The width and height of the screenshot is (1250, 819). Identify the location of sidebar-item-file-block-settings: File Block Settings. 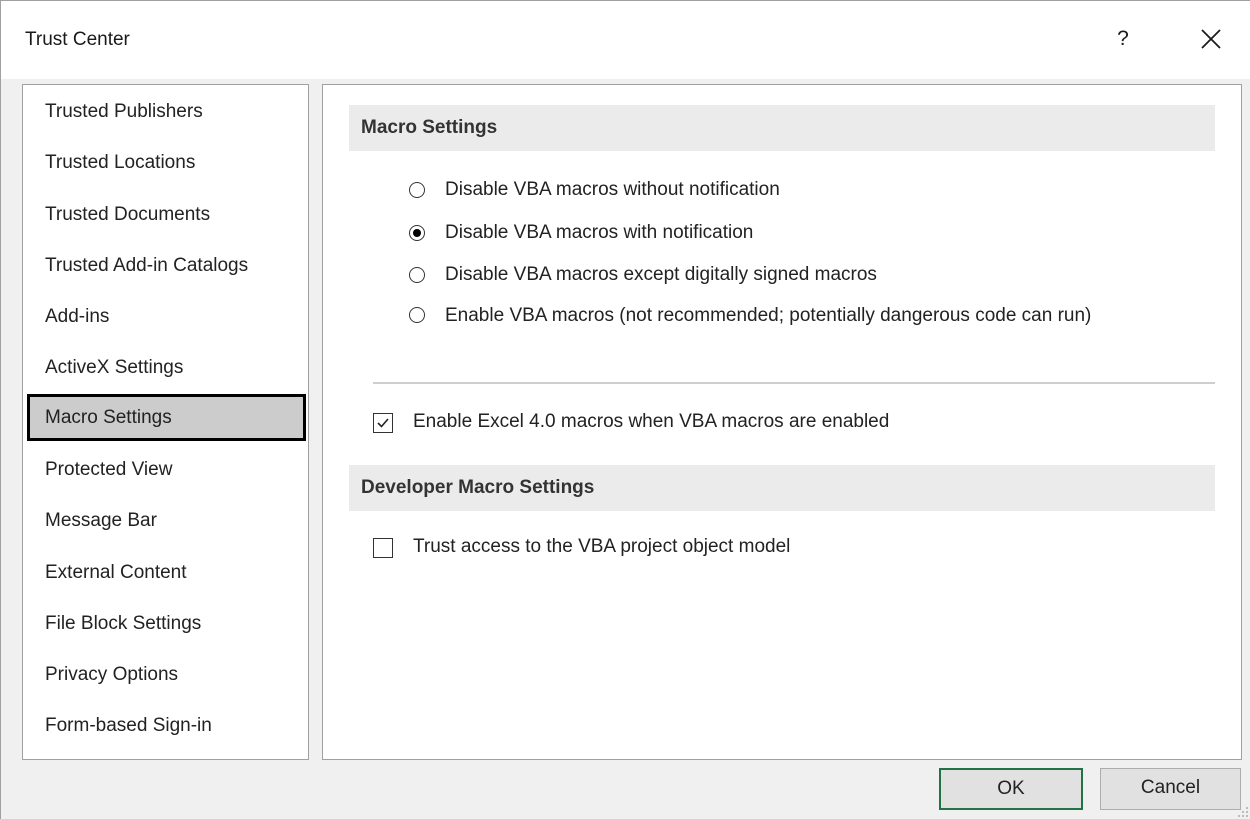
(166, 623).